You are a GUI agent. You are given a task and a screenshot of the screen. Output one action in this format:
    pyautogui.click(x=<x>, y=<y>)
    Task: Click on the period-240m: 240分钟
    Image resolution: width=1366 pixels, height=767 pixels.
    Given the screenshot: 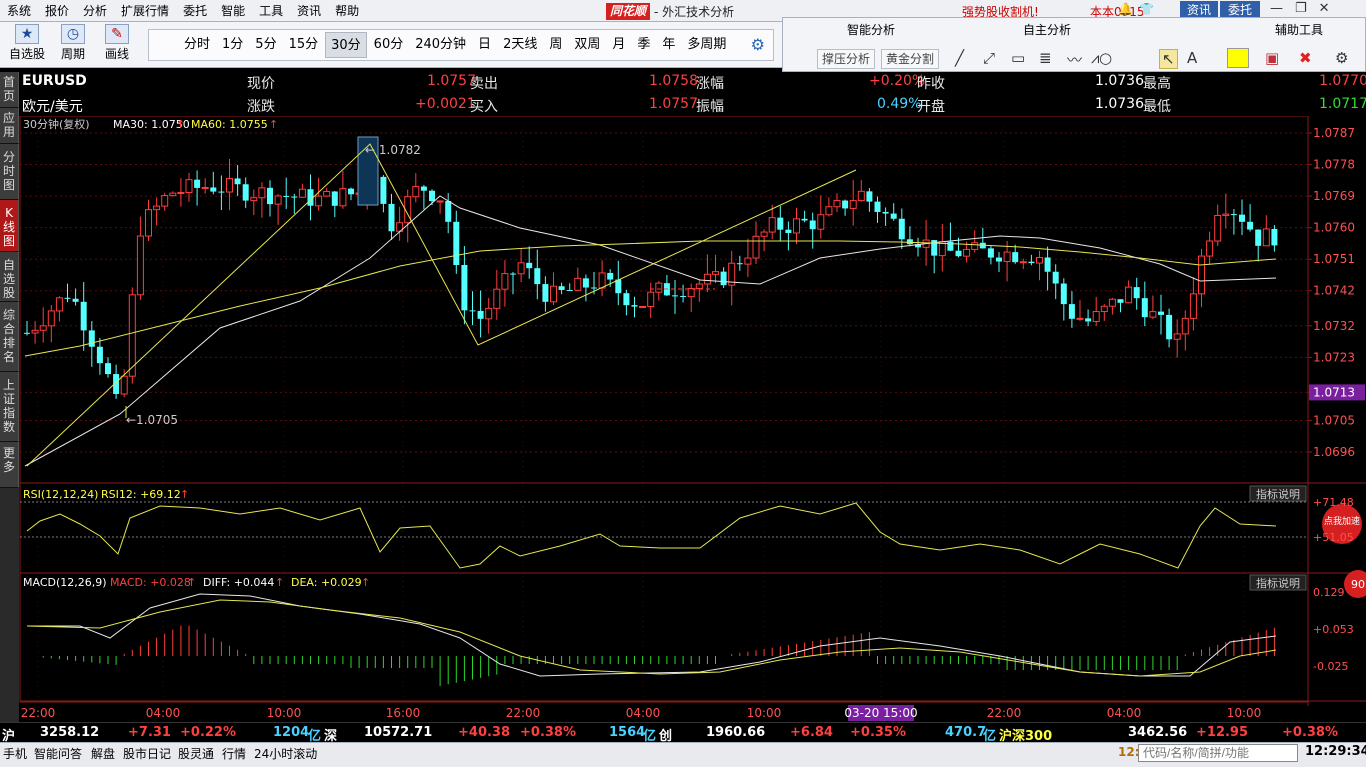 What is the action you would take?
    pyautogui.click(x=440, y=45)
    